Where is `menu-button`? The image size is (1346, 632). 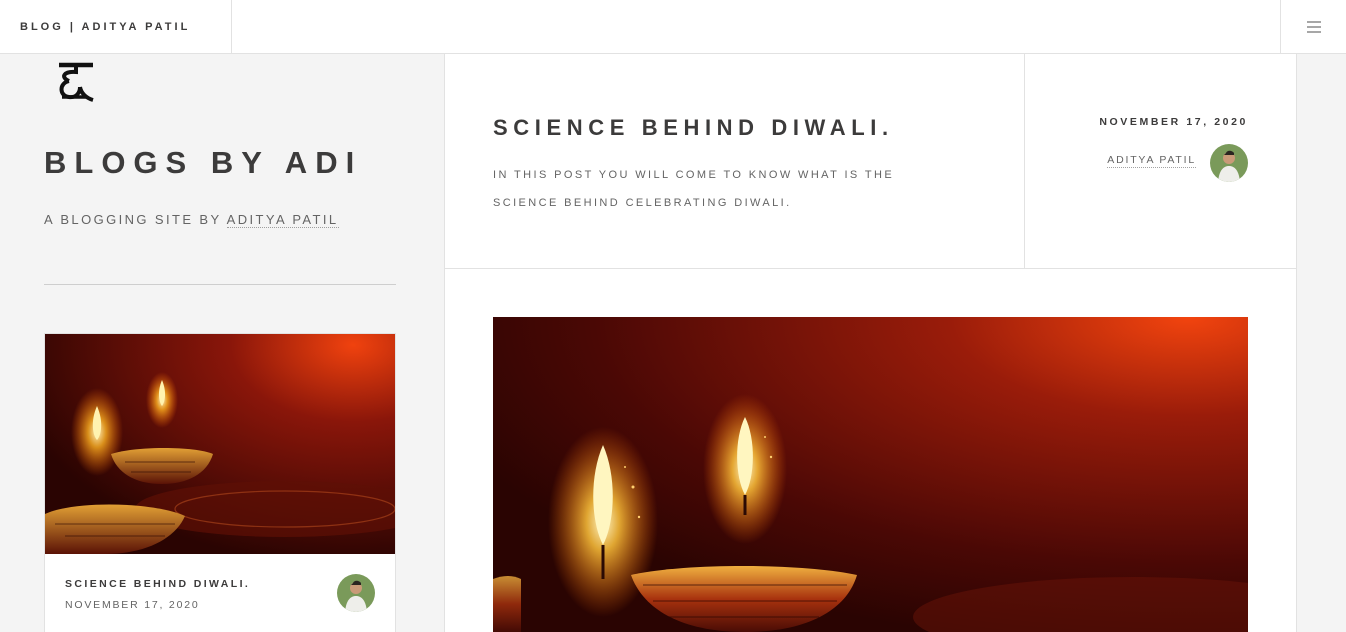 menu-button is located at coordinates (1313, 26).